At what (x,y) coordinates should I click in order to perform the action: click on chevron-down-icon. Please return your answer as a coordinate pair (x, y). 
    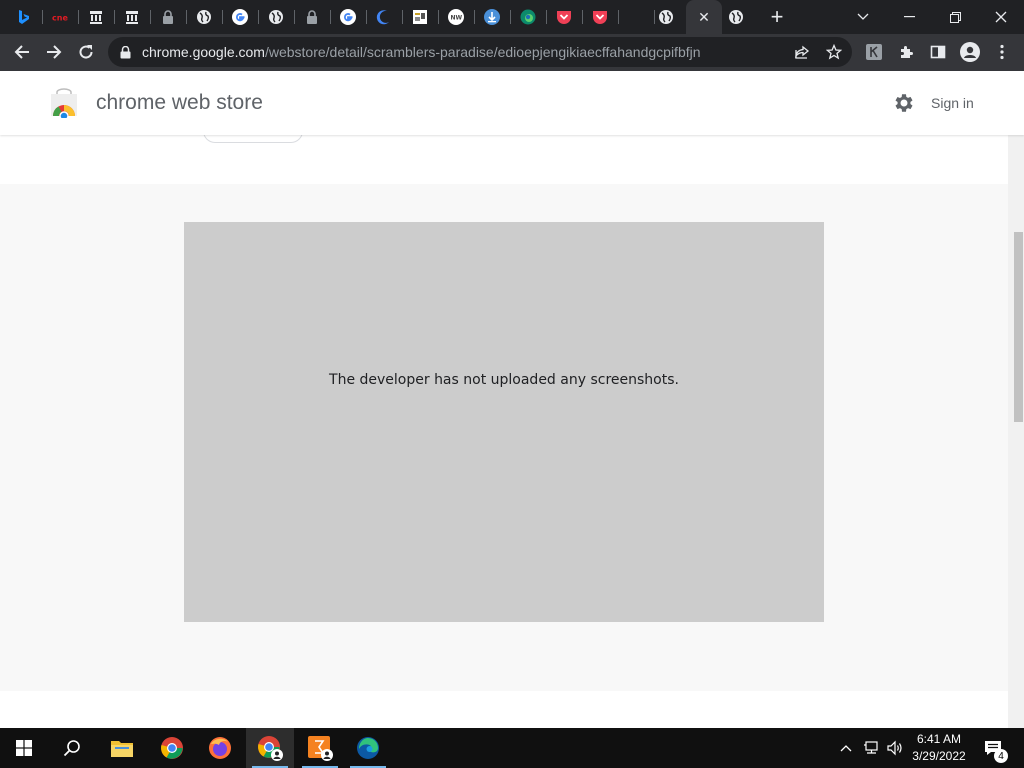
    Looking at the image, I should click on (863, 16).